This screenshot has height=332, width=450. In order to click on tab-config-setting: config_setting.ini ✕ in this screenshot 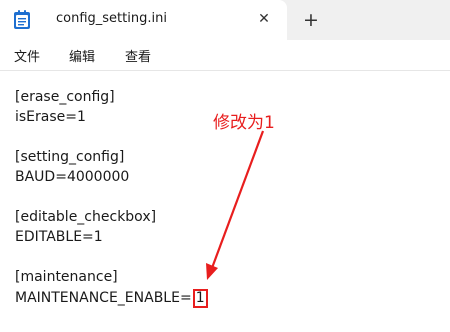, I will do `click(143, 20)`.